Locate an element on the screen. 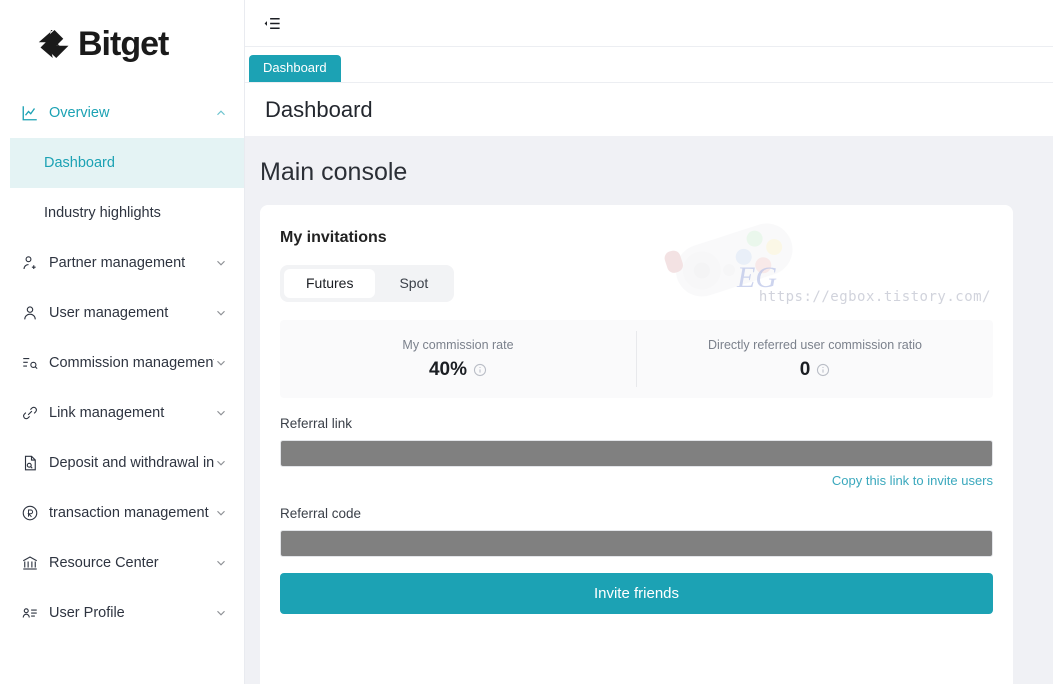 This screenshot has height=684, width=1053. stat-value: 0 is located at coordinates (805, 369).